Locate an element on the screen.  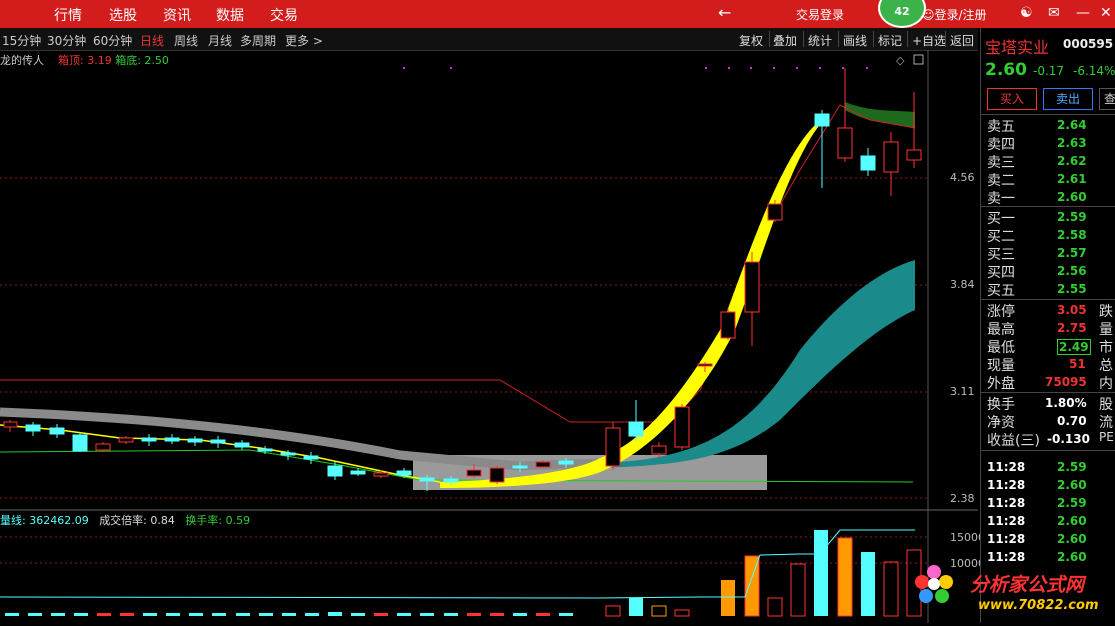
maximize-icon is located at coordinates (918, 59).